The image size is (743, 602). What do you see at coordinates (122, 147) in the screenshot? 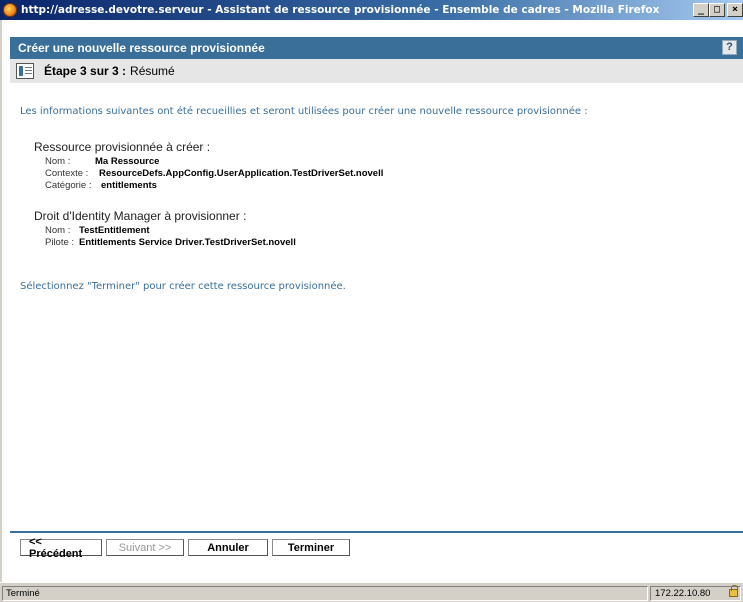
I see `resource-section-title: Ressource provisionnée à créer :` at bounding box center [122, 147].